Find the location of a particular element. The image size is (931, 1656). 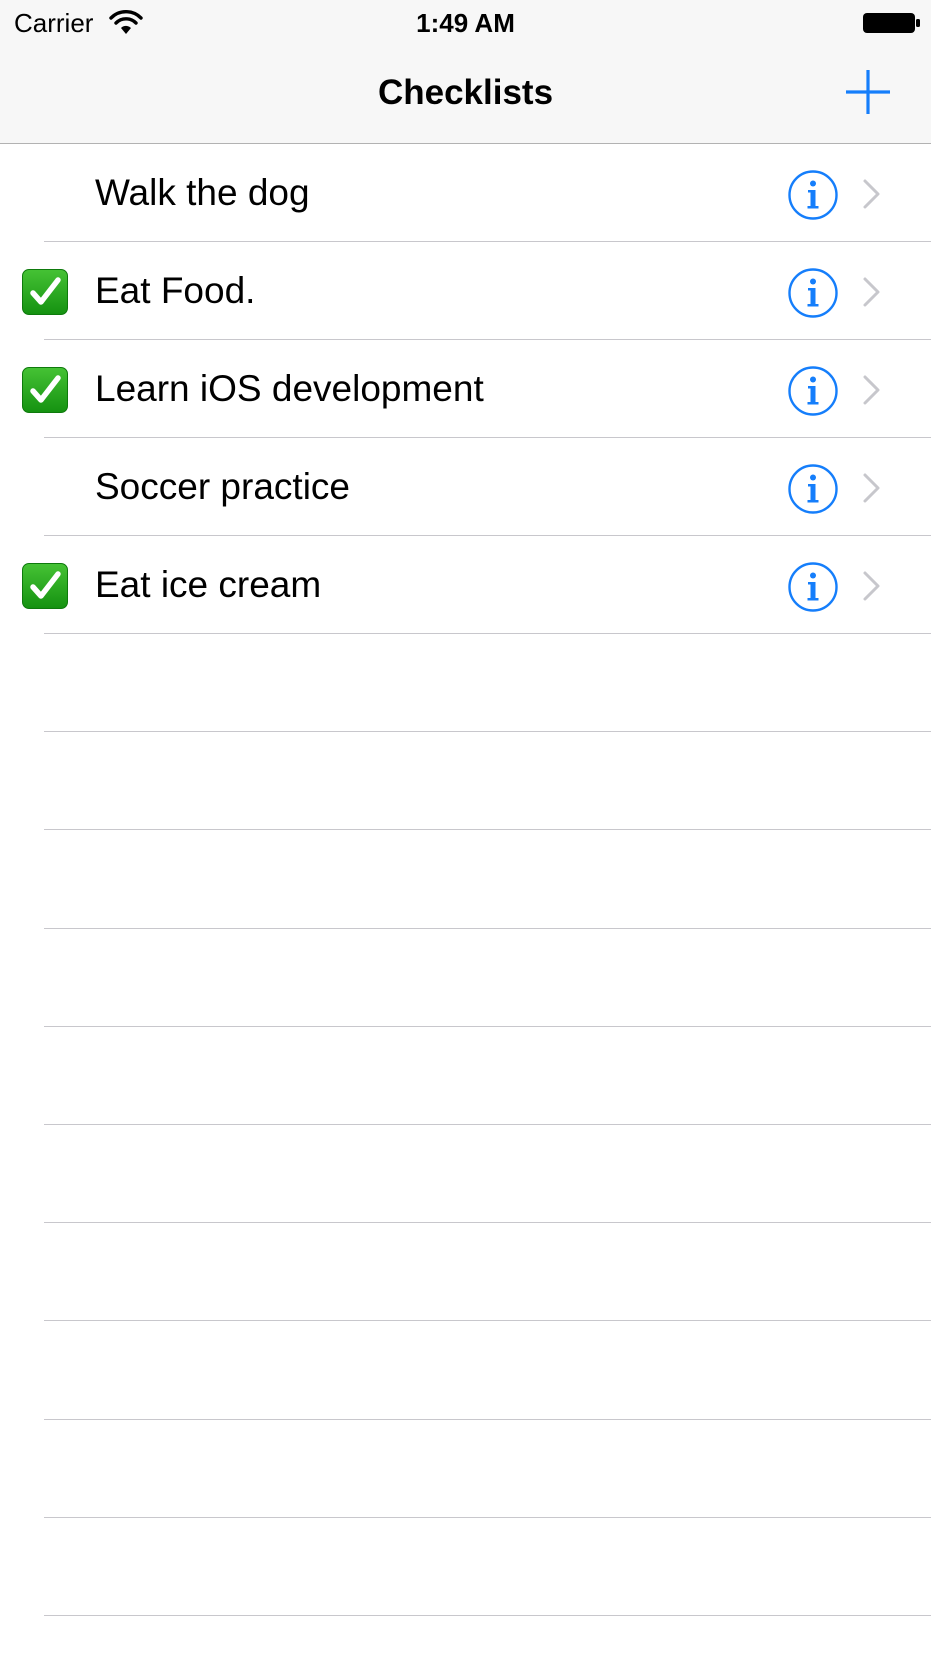

list-item-label: Walk the dog is located at coordinates (202, 192).